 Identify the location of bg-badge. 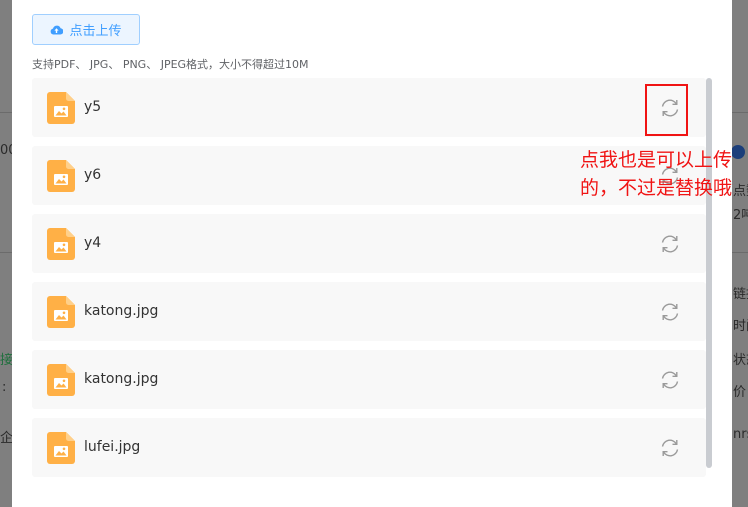
(738, 152).